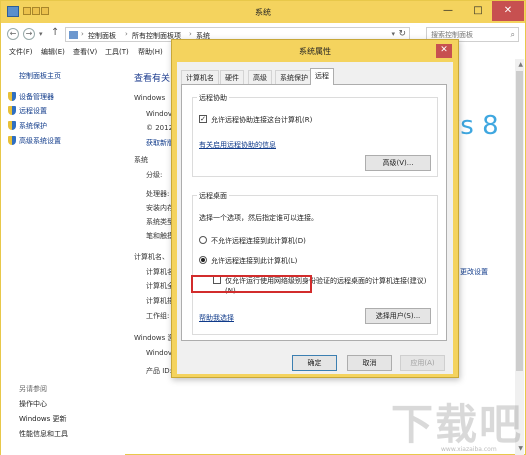  I want to click on allow-remote-label: 允许远程连接到此计算机(L), so click(254, 261).